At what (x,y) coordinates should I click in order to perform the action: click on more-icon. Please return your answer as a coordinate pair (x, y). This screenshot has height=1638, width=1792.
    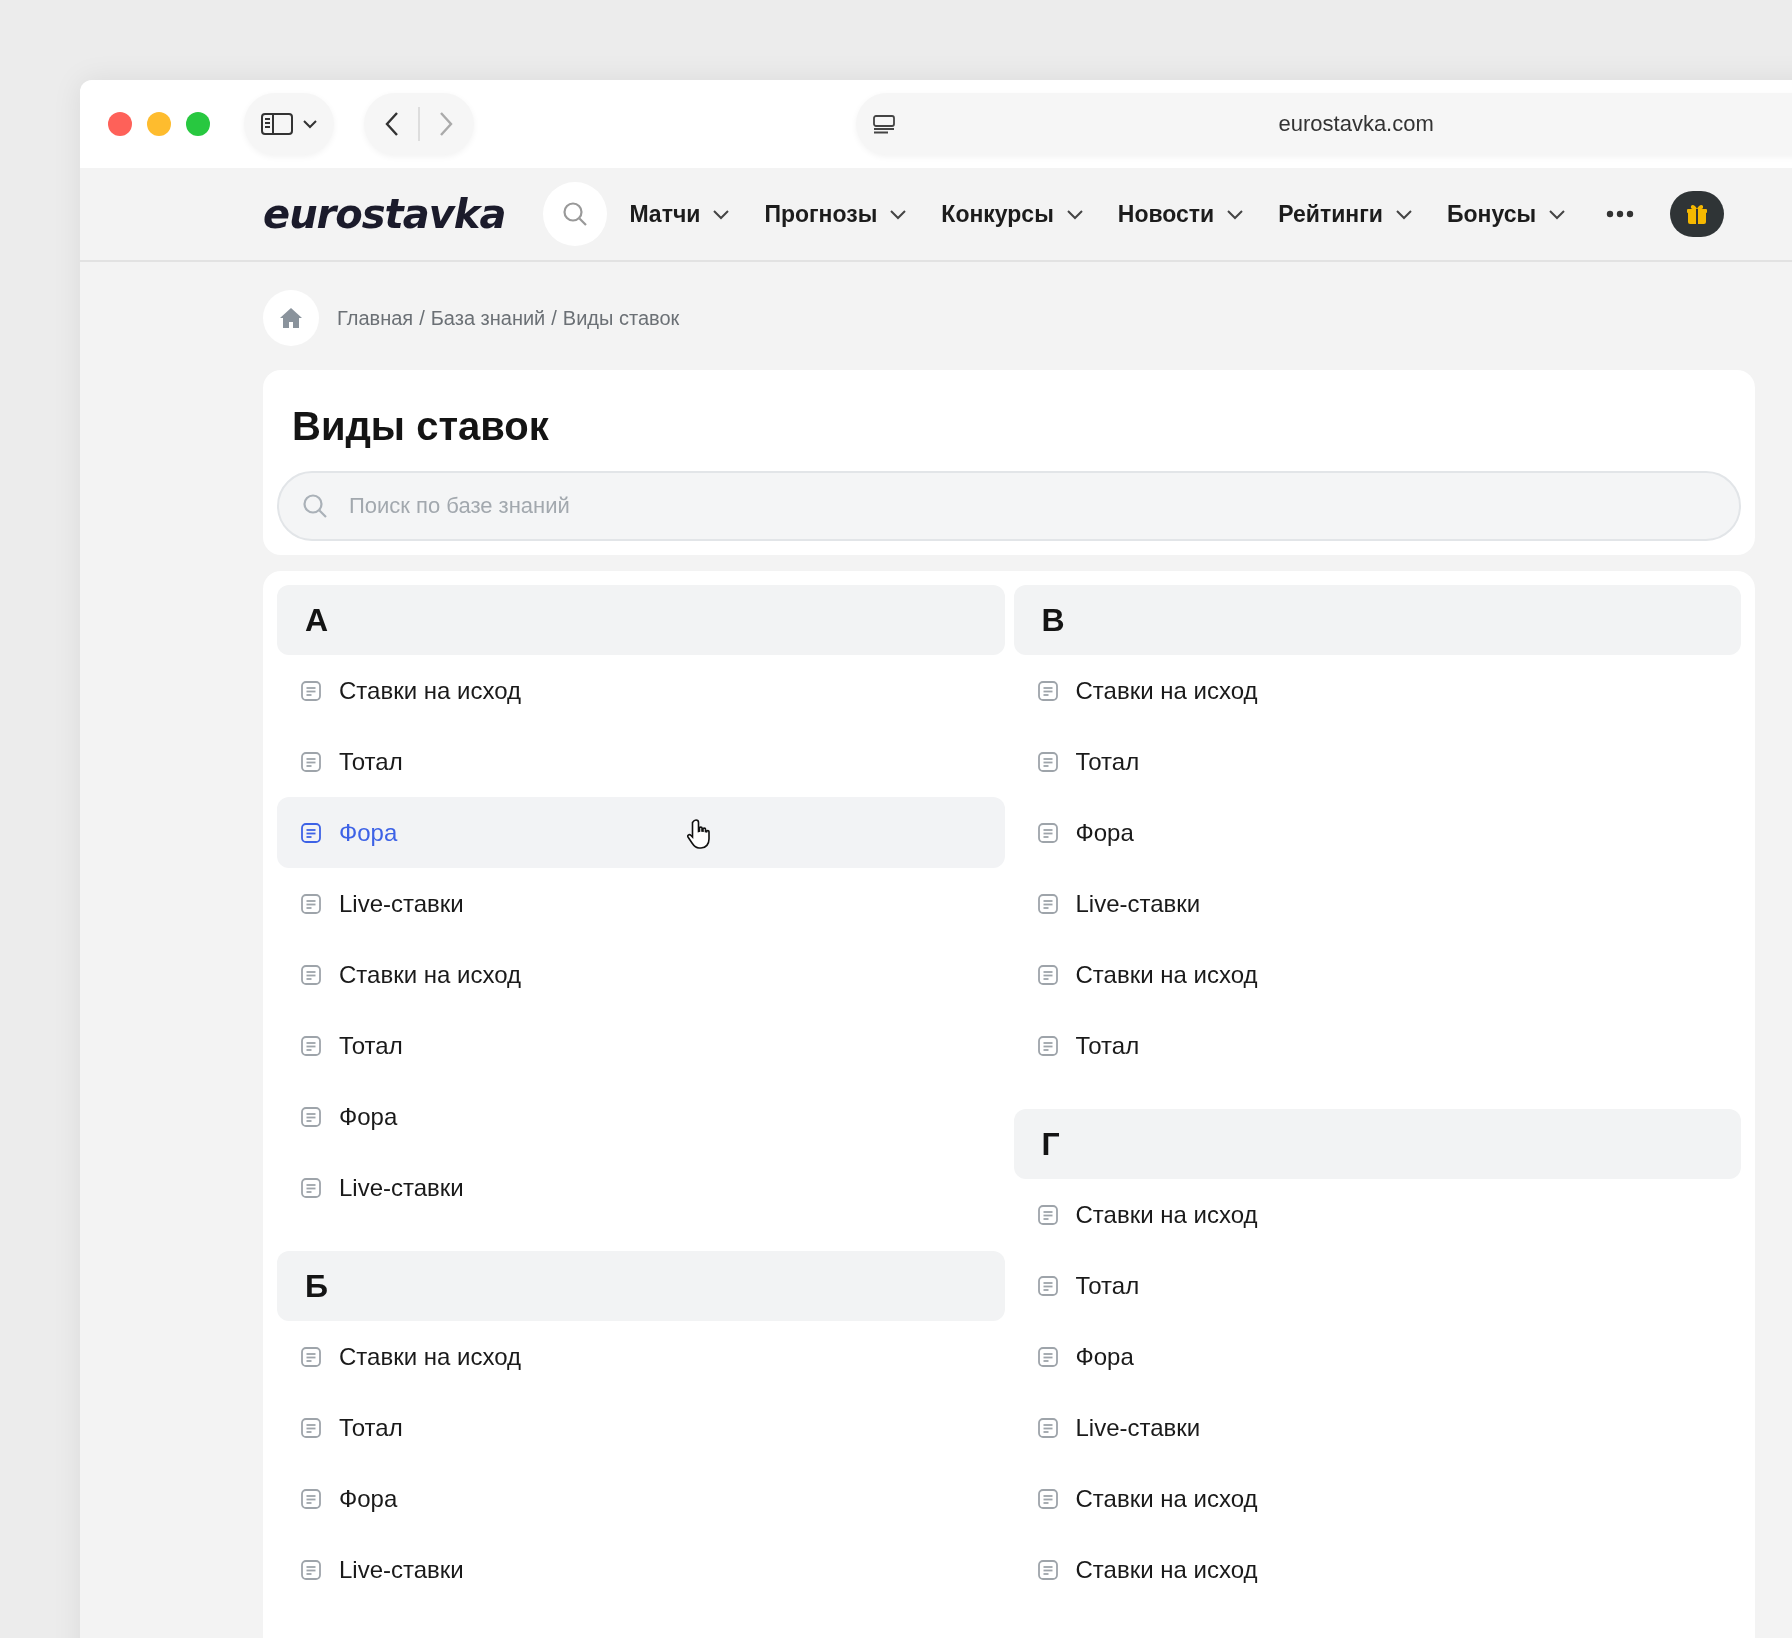
    Looking at the image, I should click on (1620, 214).